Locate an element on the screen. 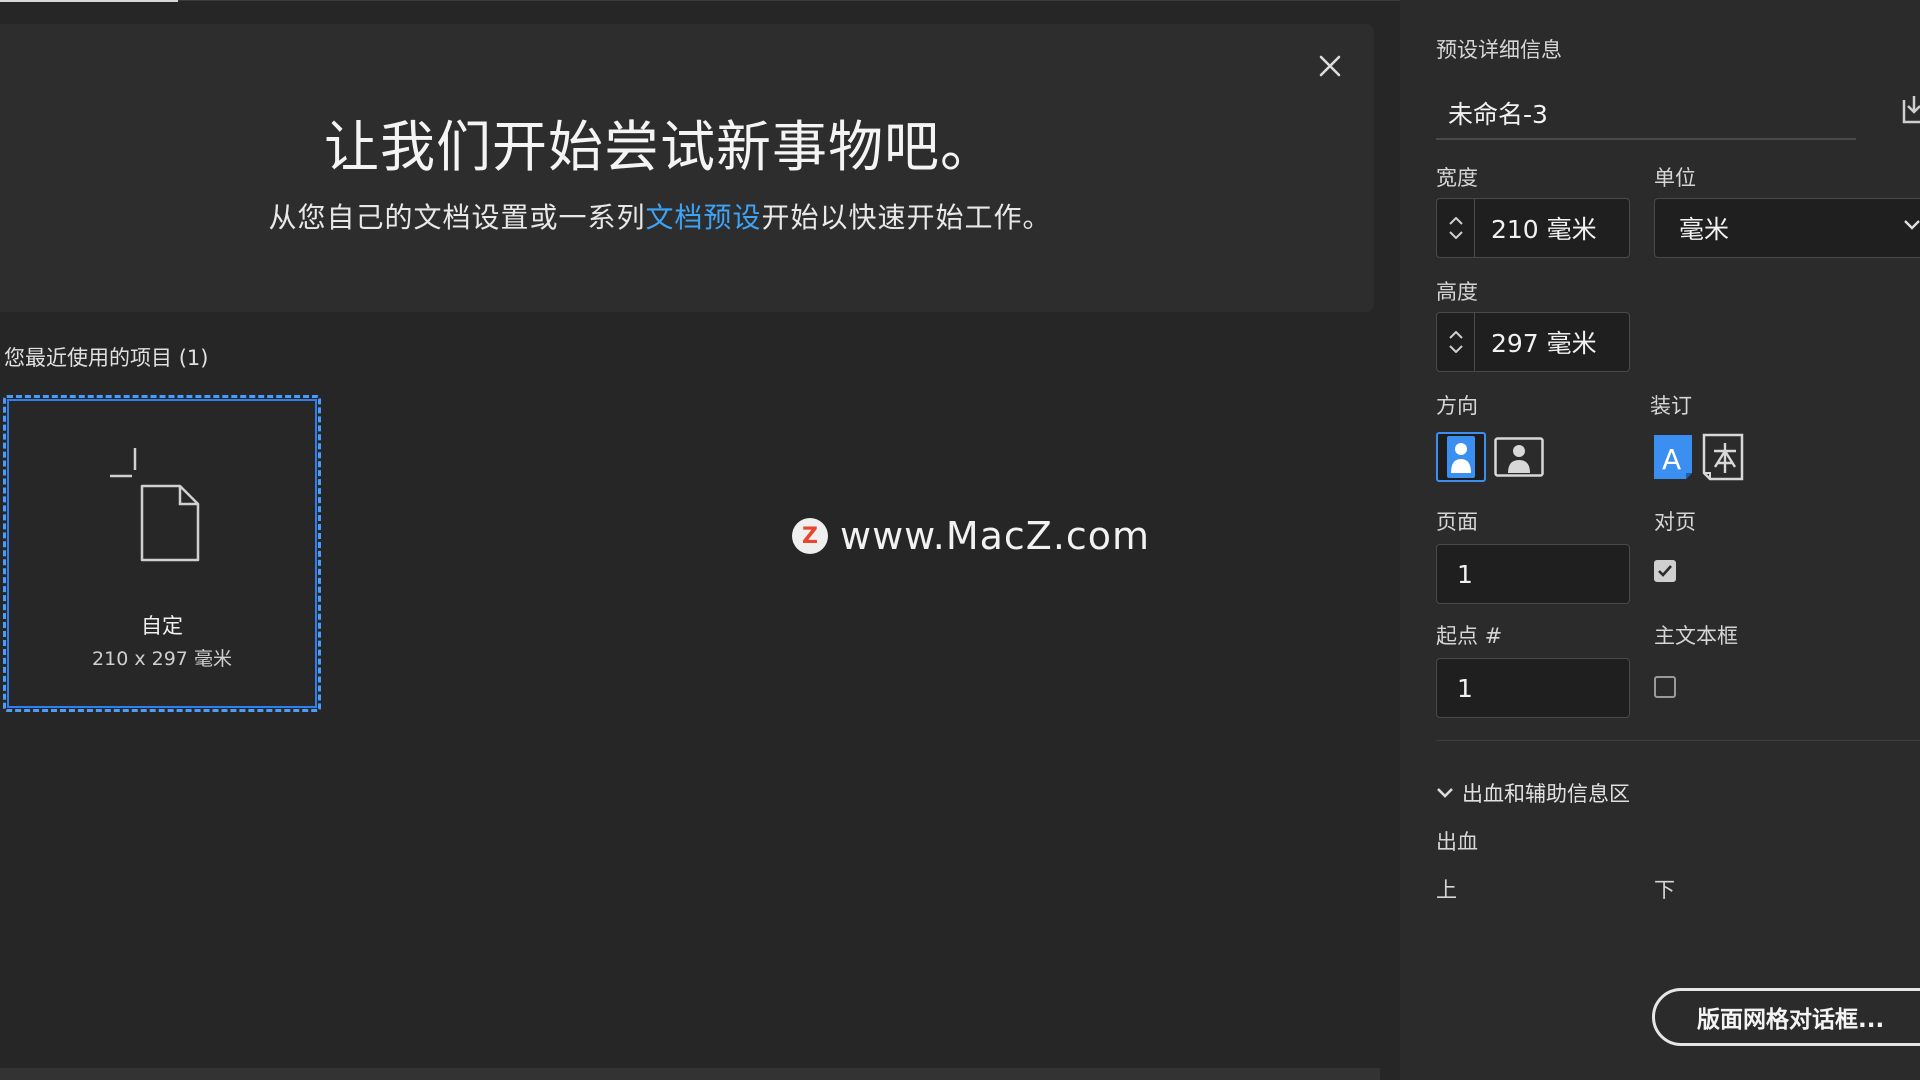 This screenshot has height=1080, width=1920. binding-right-to-left-button is located at coordinates (1723, 457).